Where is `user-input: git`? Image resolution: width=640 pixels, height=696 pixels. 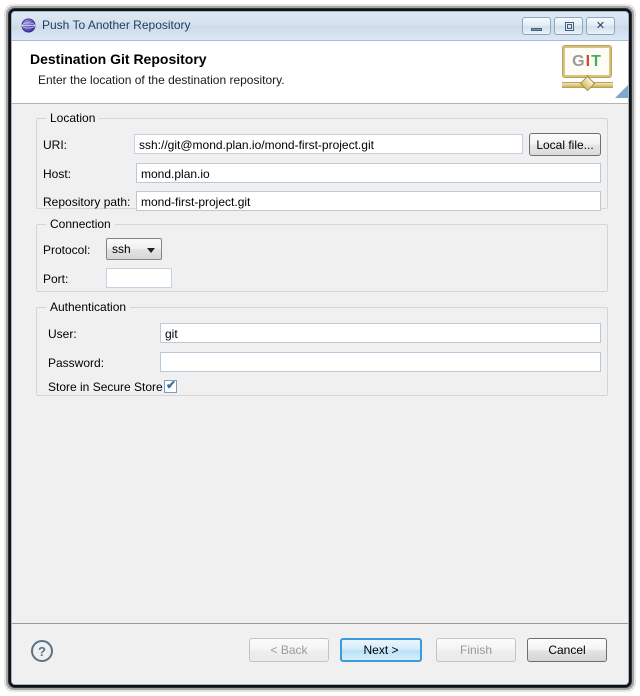 user-input: git is located at coordinates (380, 333).